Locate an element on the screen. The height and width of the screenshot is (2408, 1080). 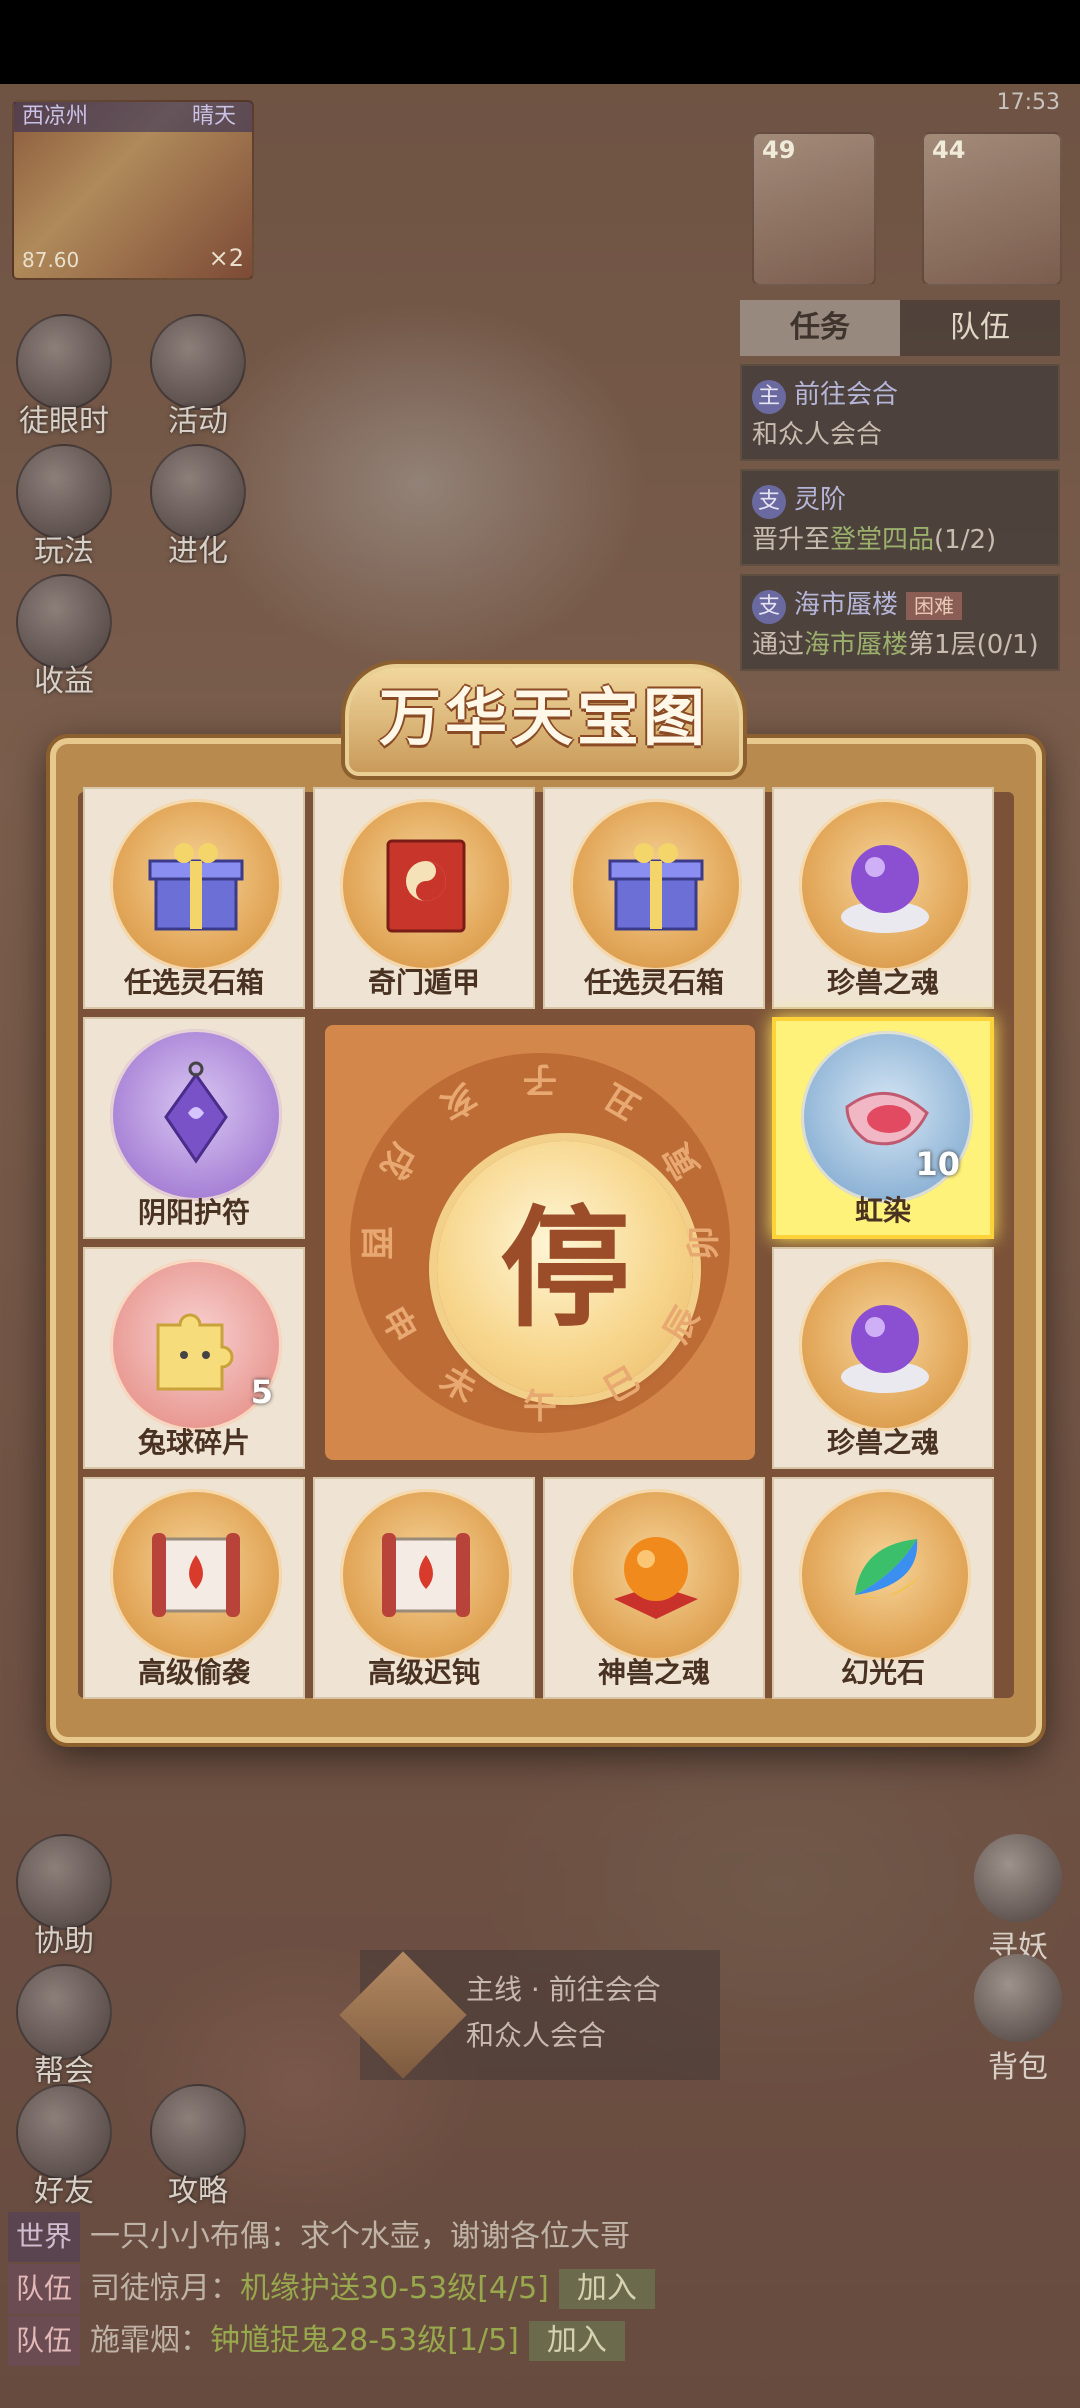
weather-label: 晴天 is located at coordinates (213, 116).